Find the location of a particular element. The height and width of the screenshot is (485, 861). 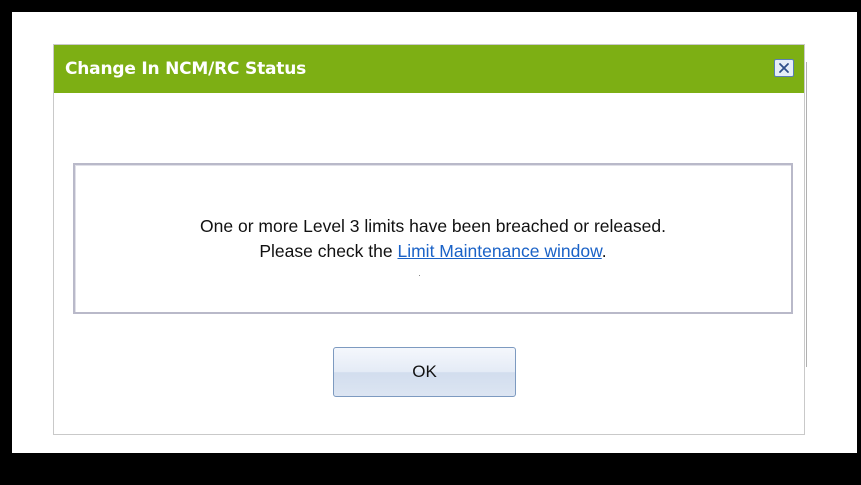

close-icon is located at coordinates (784, 68).